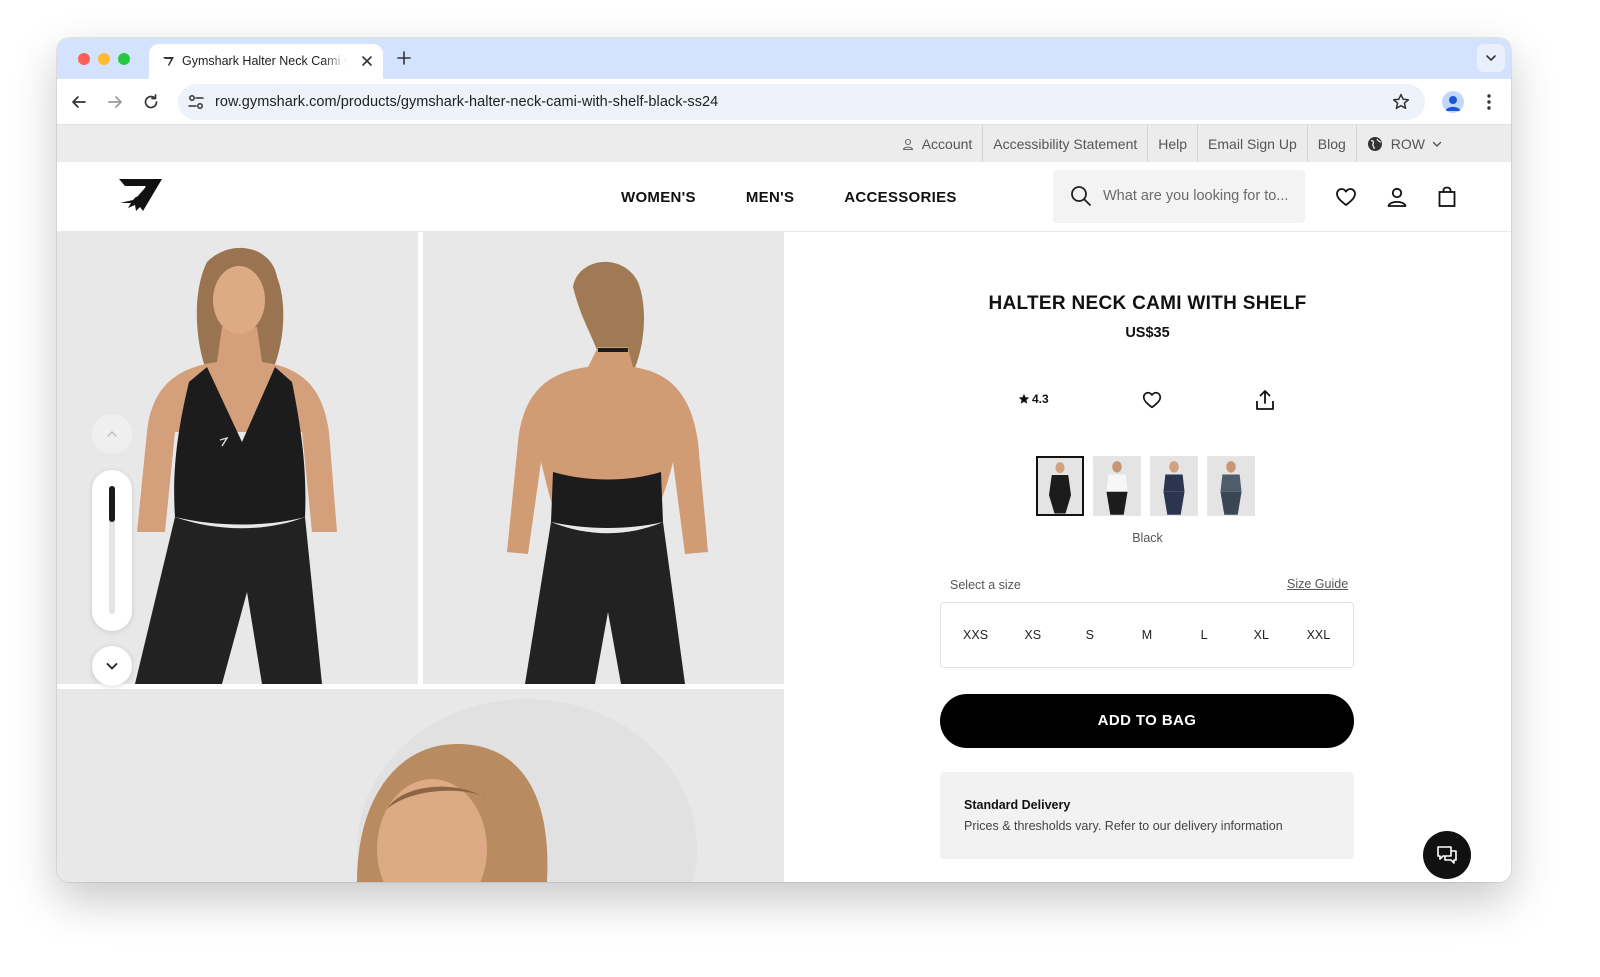  I want to click on product-image-closeup, so click(420, 785).